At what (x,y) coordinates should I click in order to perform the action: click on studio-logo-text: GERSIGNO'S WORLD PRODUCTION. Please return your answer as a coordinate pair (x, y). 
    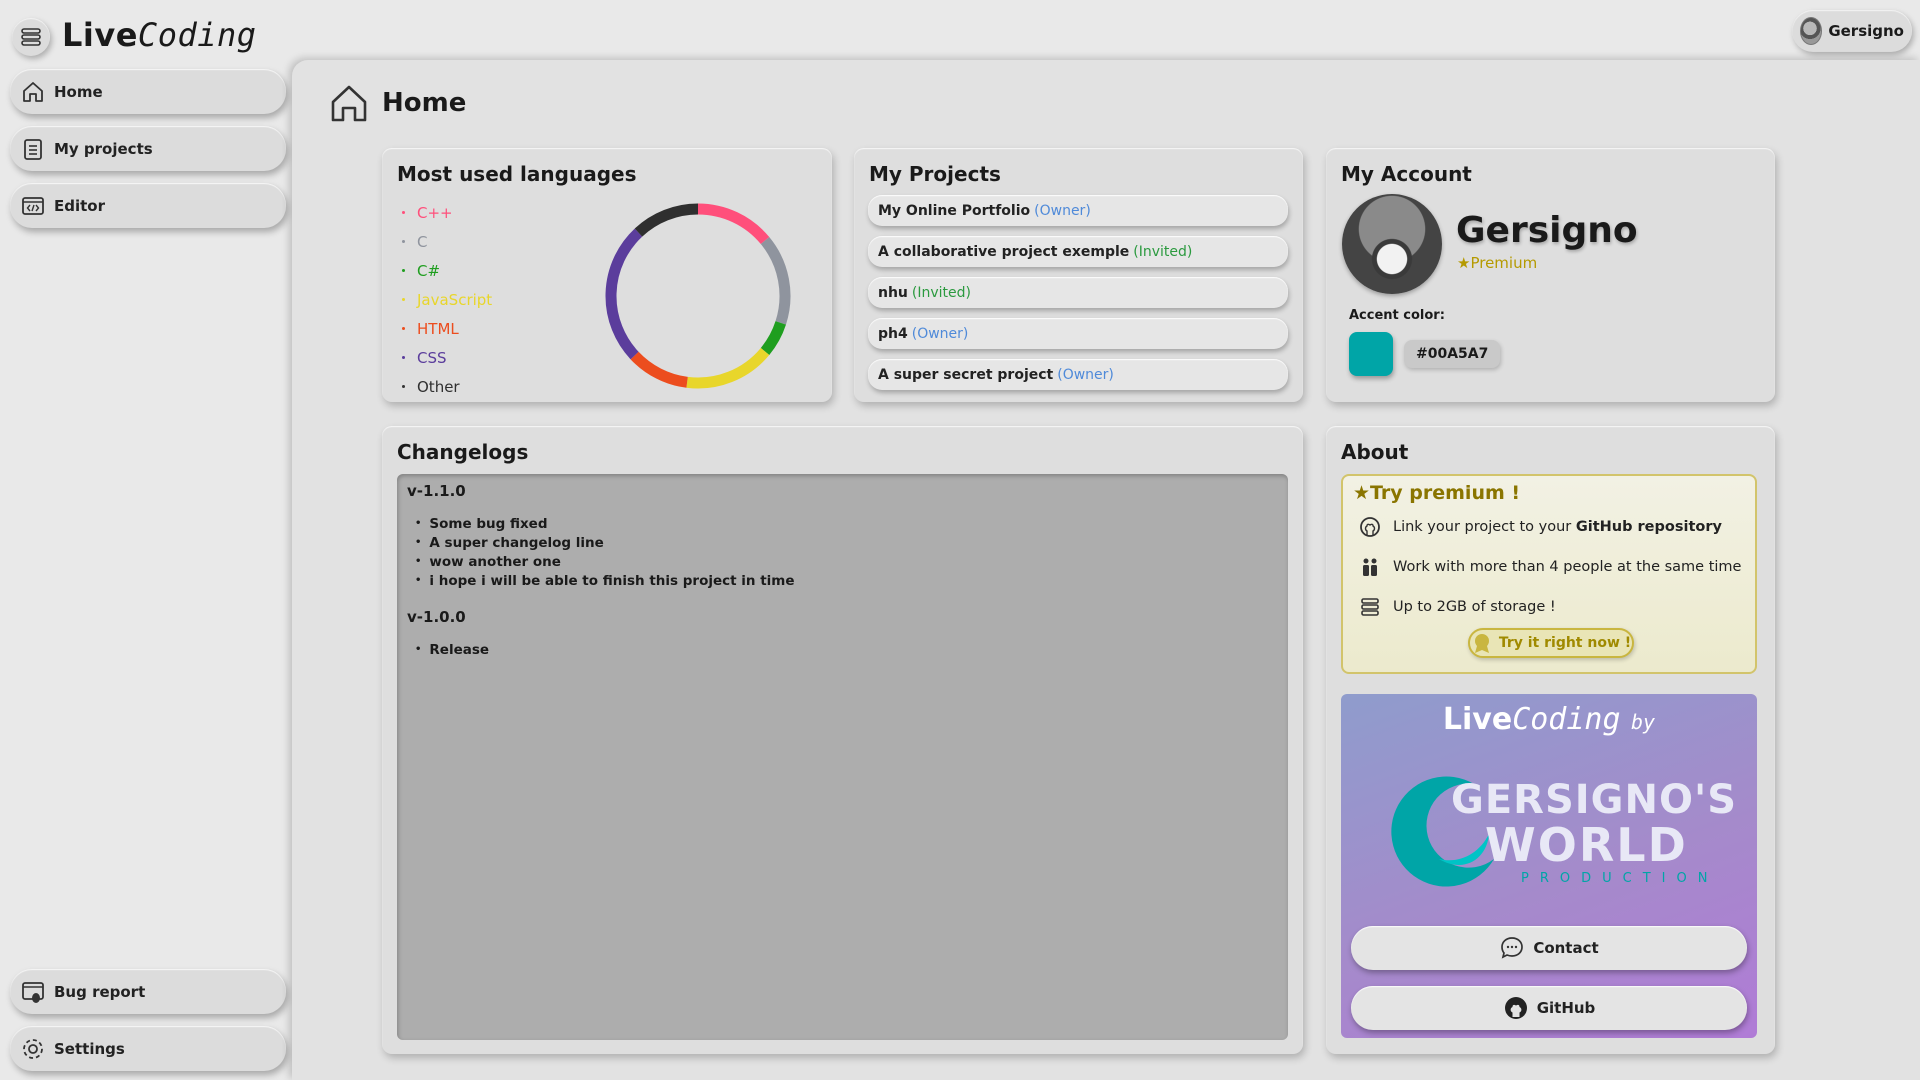
    Looking at the image, I should click on (1594, 831).